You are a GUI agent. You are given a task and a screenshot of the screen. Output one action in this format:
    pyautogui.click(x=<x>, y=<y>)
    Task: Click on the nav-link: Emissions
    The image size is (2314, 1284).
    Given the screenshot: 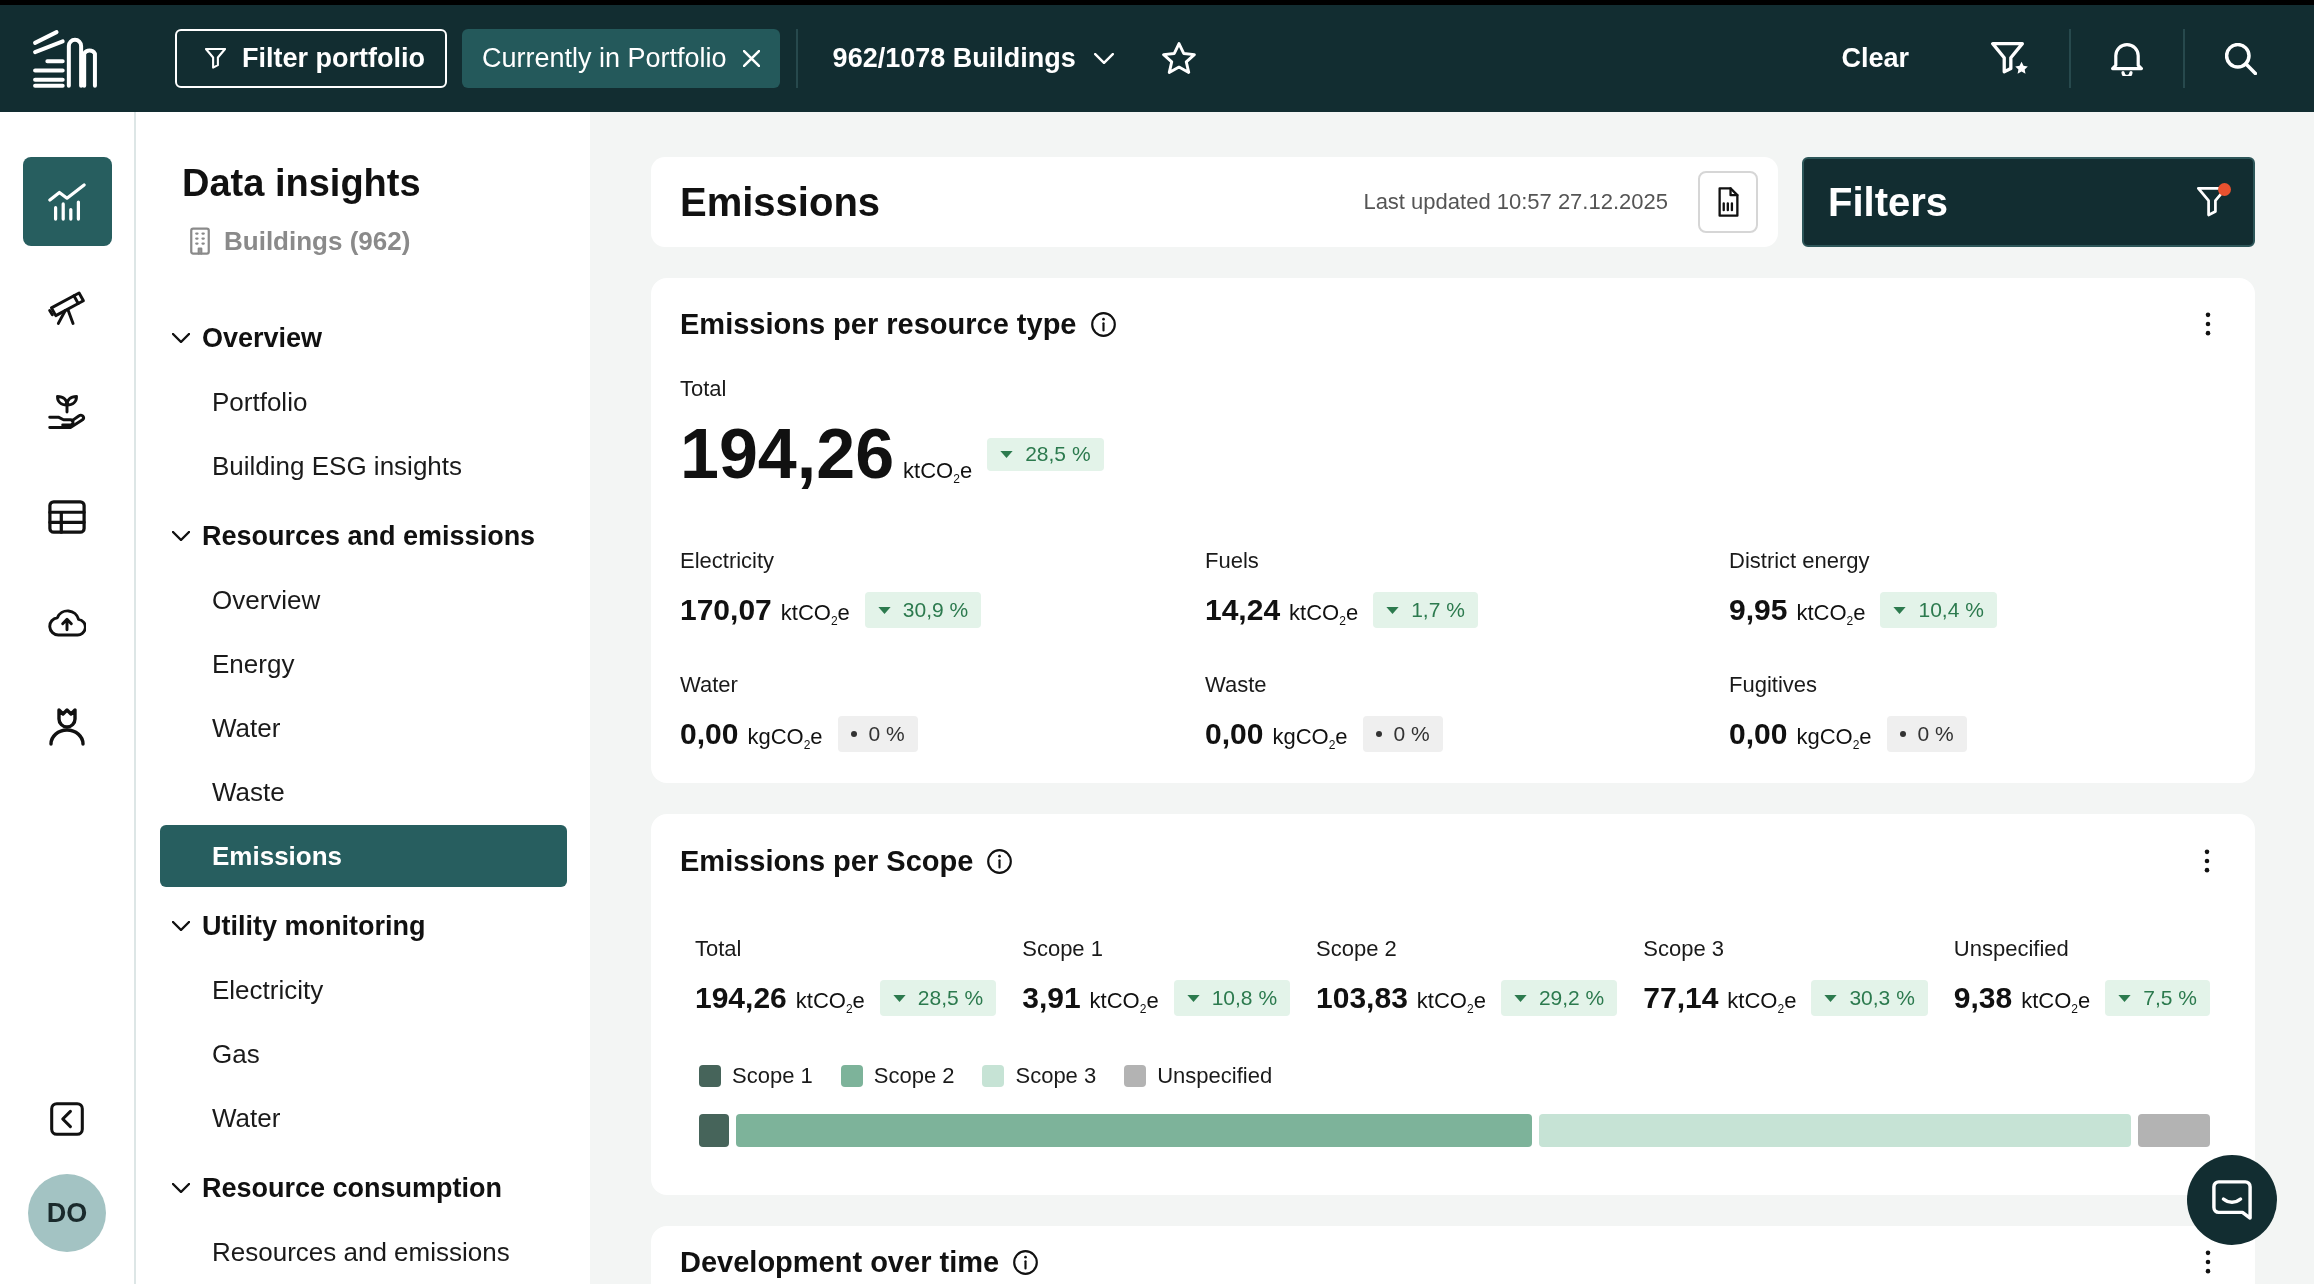 What is the action you would take?
    pyautogui.click(x=363, y=856)
    